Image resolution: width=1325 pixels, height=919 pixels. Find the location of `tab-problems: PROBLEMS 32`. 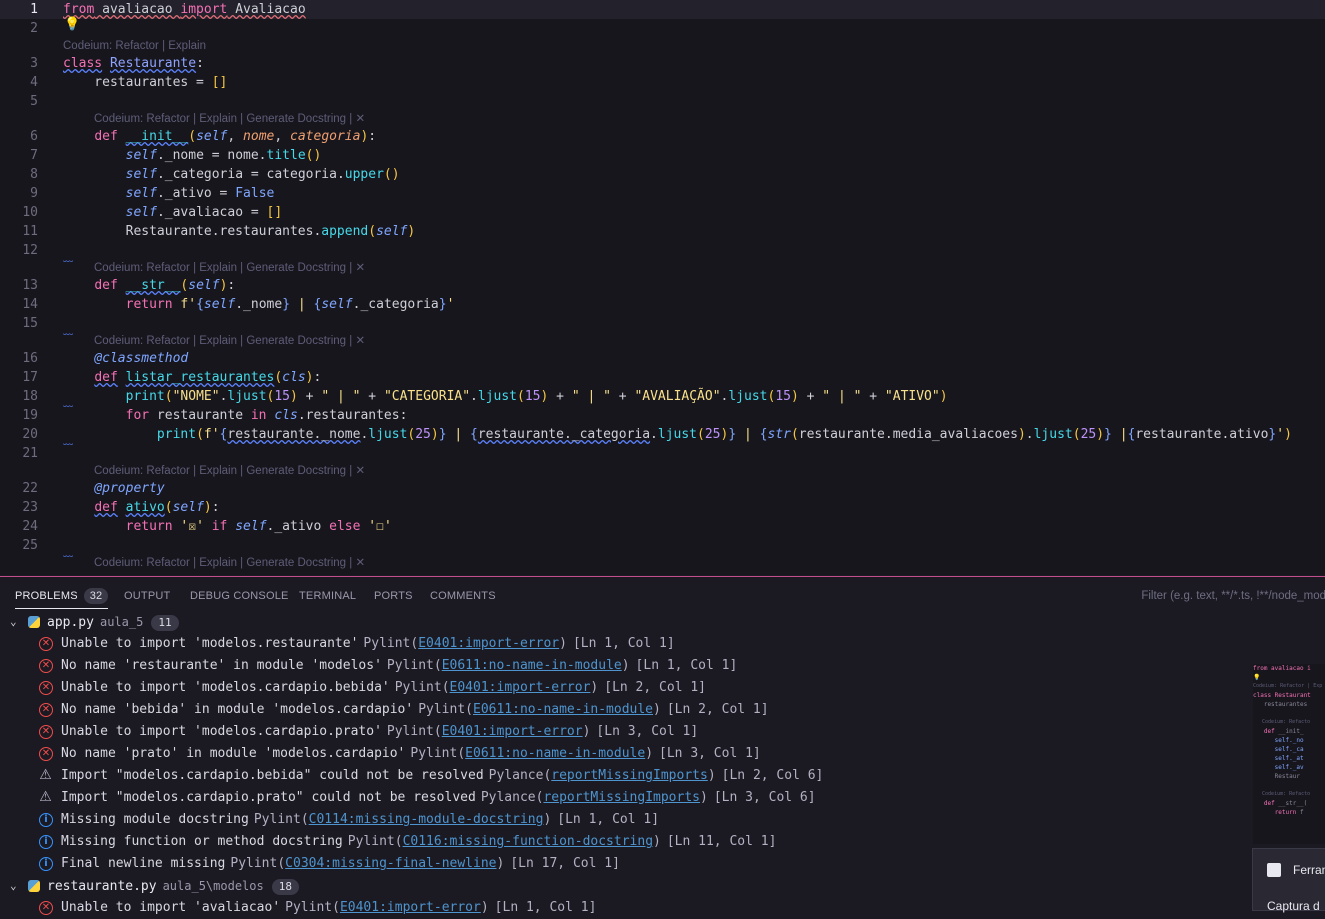

tab-problems: PROBLEMS 32 is located at coordinates (62, 597).